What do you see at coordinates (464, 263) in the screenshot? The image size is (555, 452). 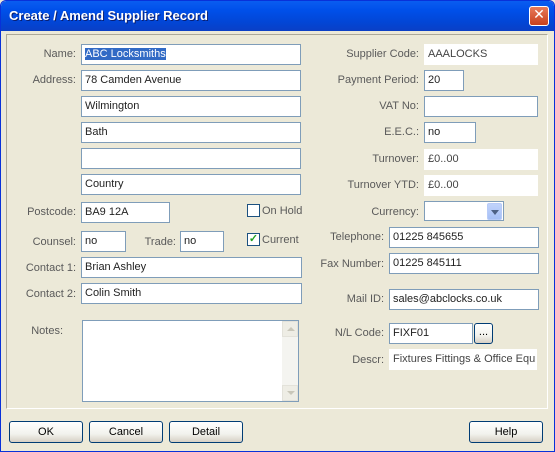 I see `fax-field: 01225 845111` at bounding box center [464, 263].